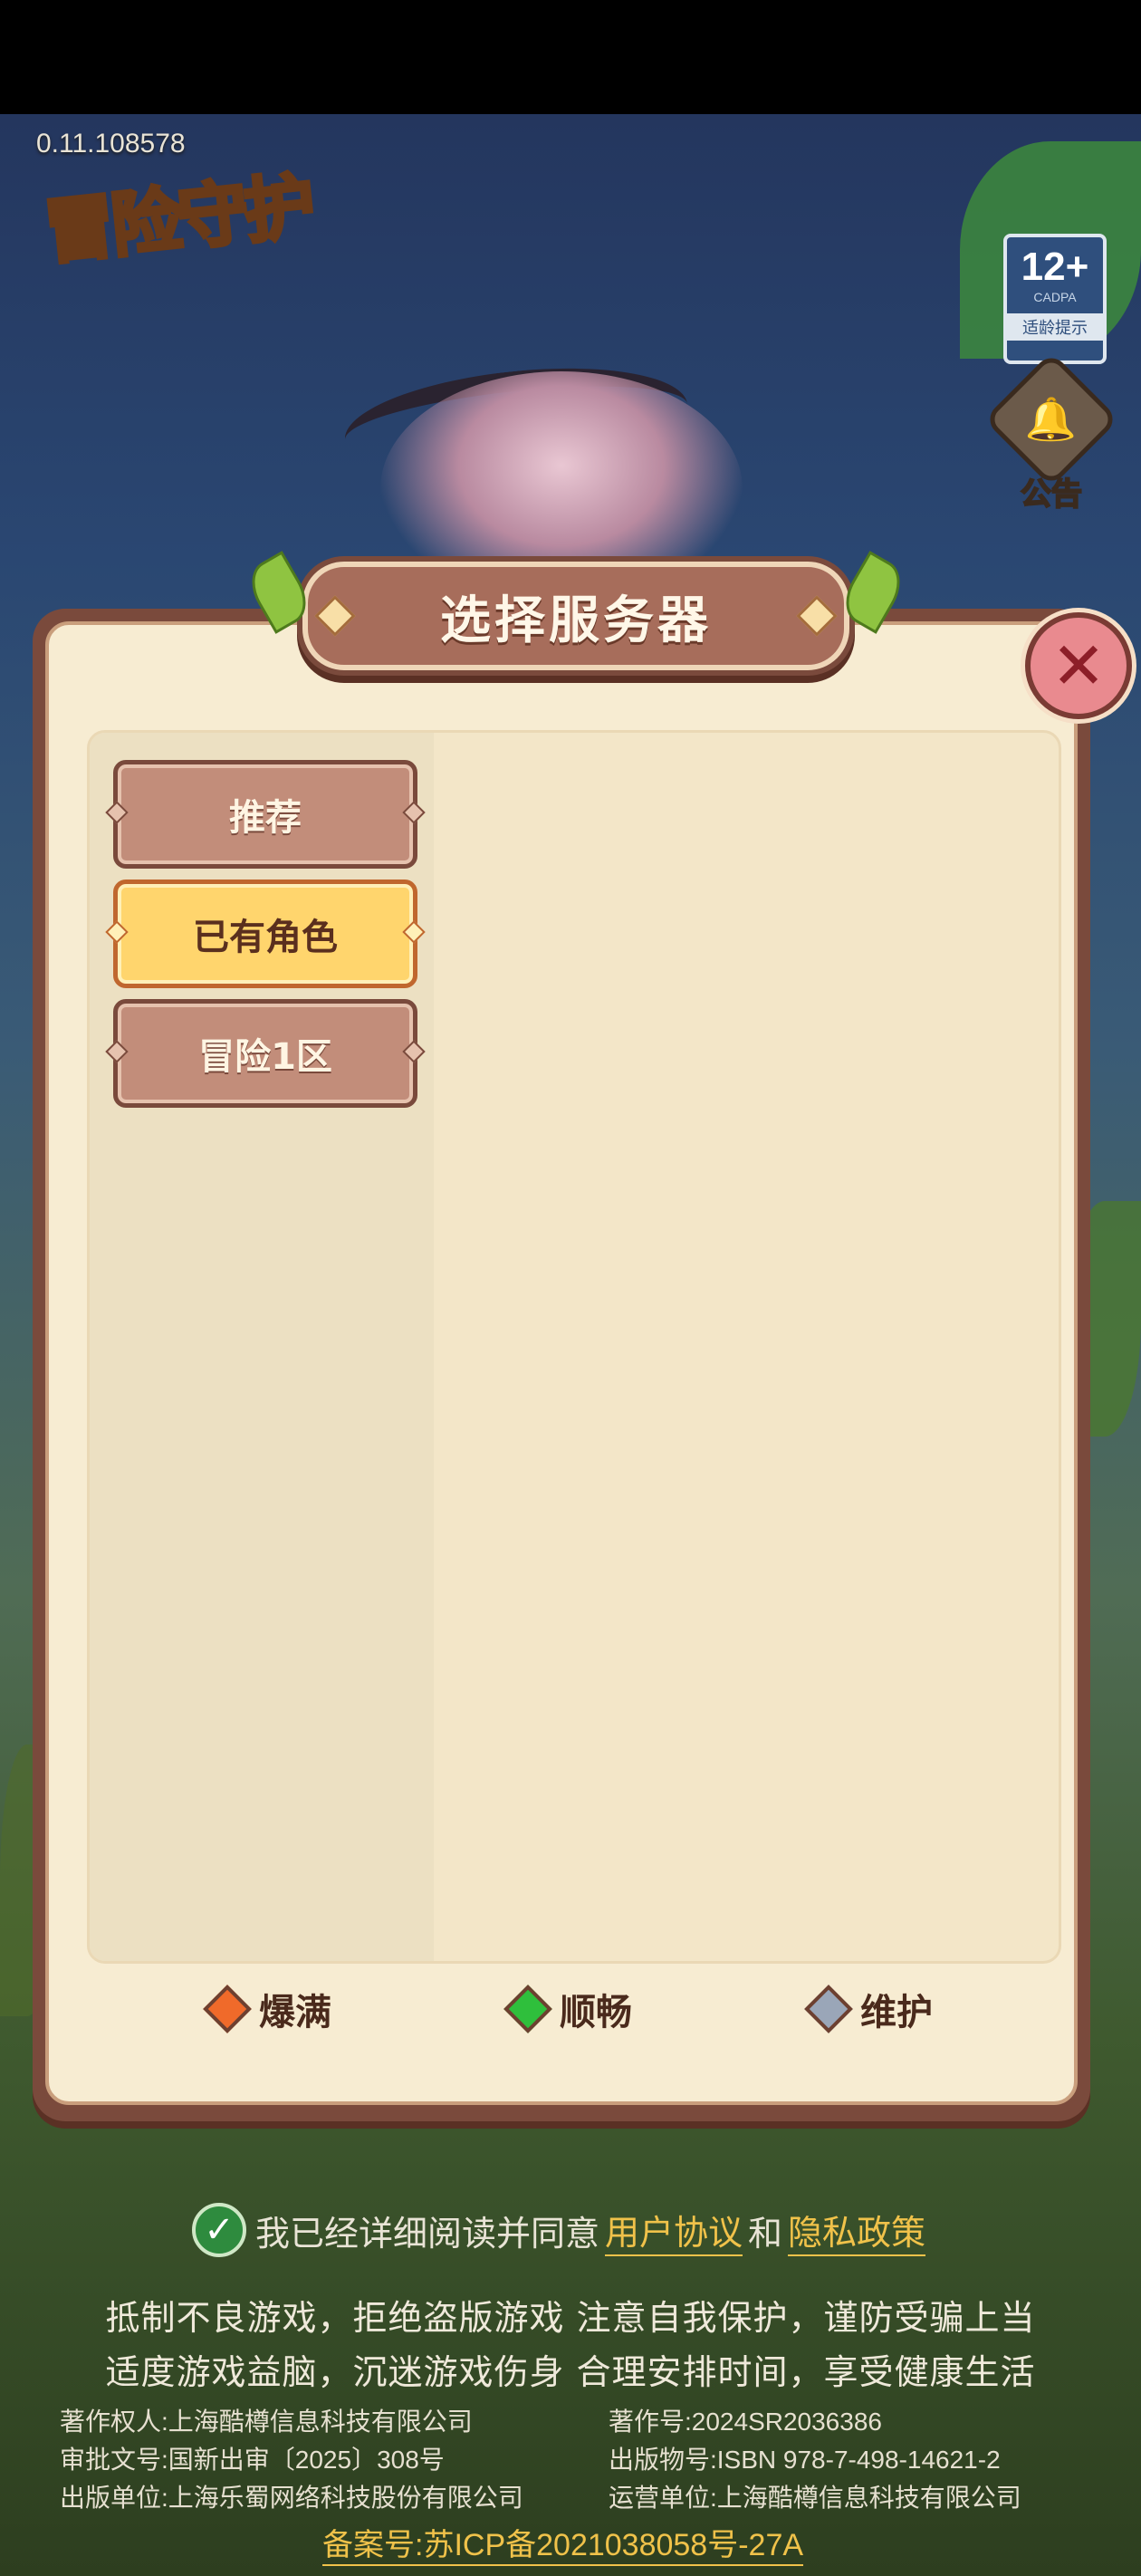 Image resolution: width=1141 pixels, height=2576 pixels. Describe the element at coordinates (817, 616) in the screenshot. I see `diamond-right-icon` at that location.